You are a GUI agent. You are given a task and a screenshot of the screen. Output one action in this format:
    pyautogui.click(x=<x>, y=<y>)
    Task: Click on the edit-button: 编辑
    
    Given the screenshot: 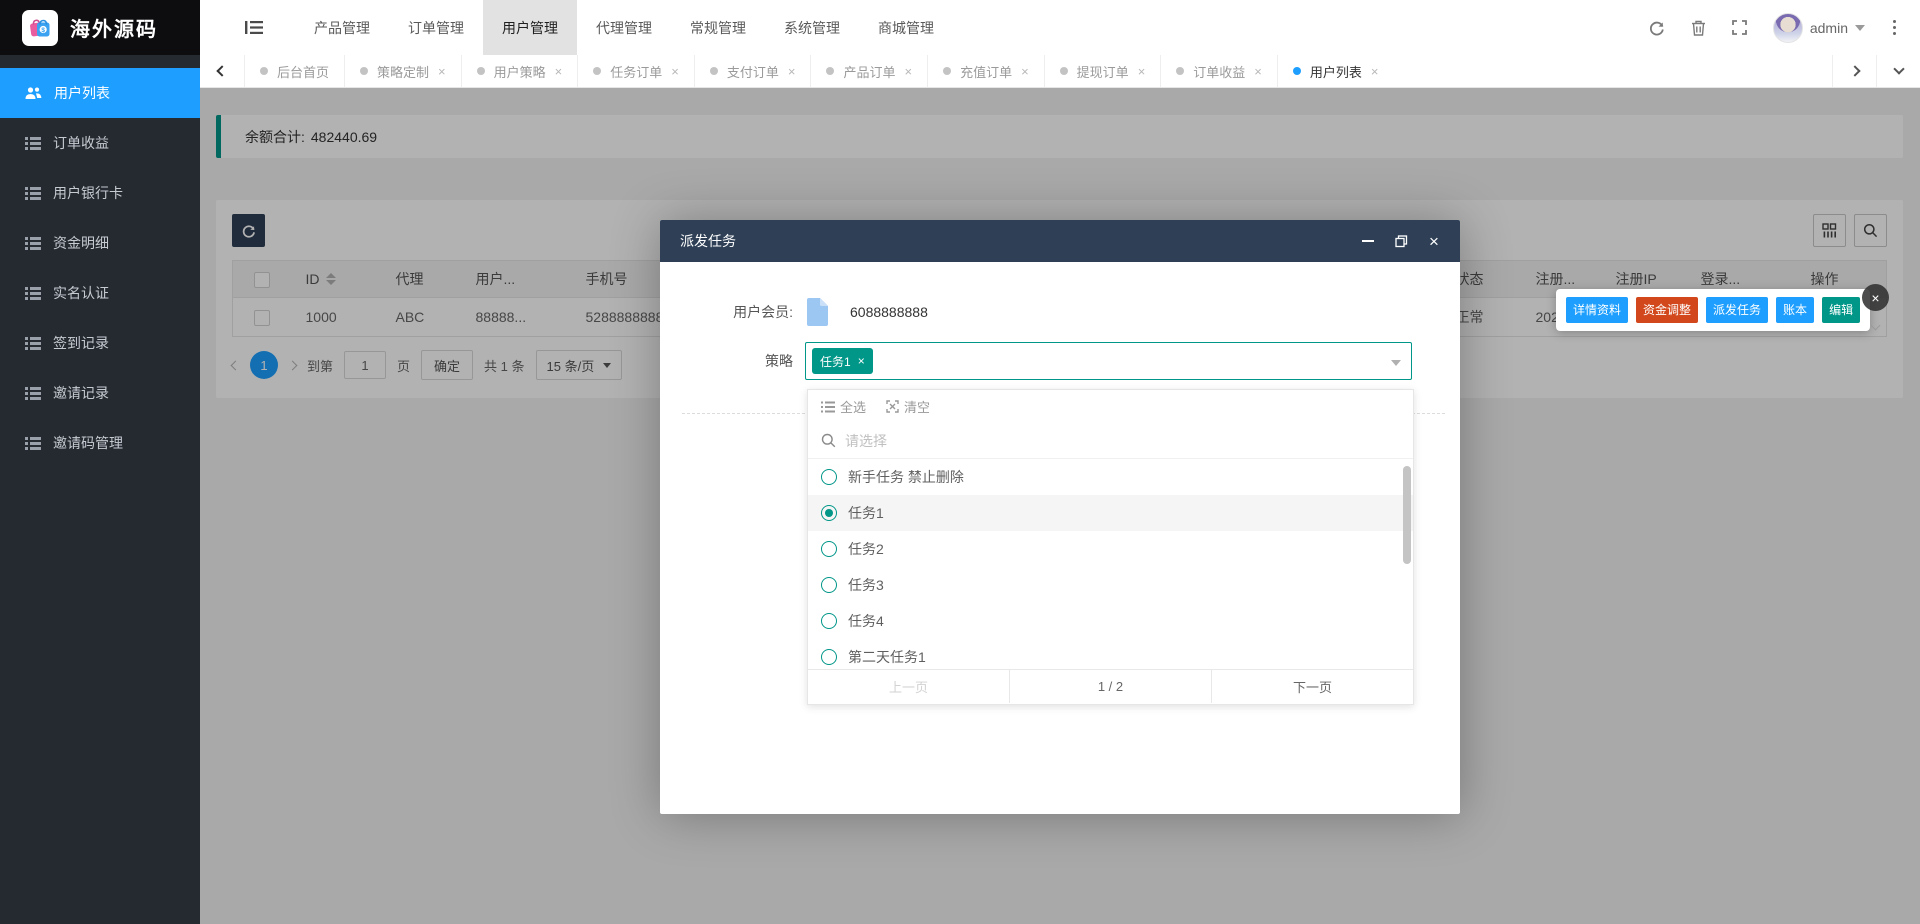 What is the action you would take?
    pyautogui.click(x=1841, y=310)
    